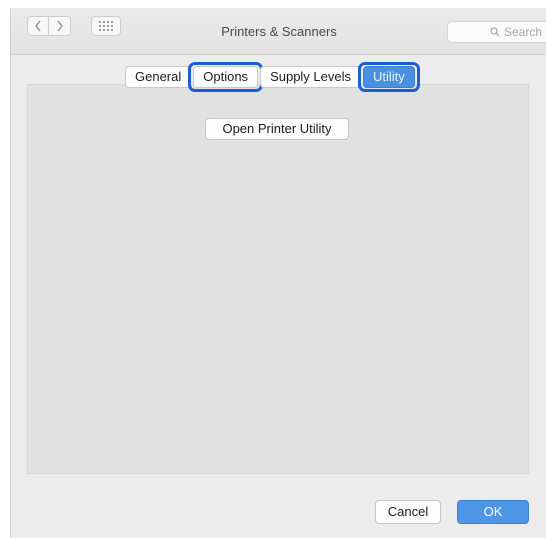 This screenshot has height=538, width=546. Describe the element at coordinates (311, 77) in the screenshot. I see `tab-supply-levels: Supply Levels` at that location.